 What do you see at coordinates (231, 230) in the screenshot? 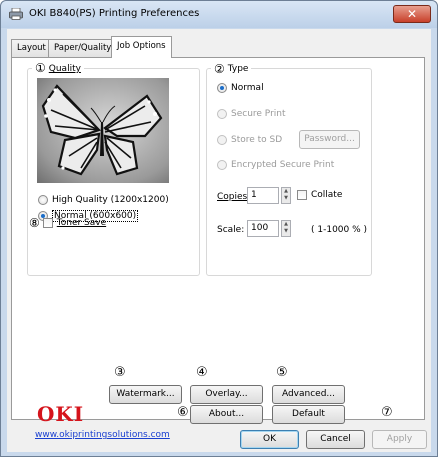
I see `scale-label: Scale:` at bounding box center [231, 230].